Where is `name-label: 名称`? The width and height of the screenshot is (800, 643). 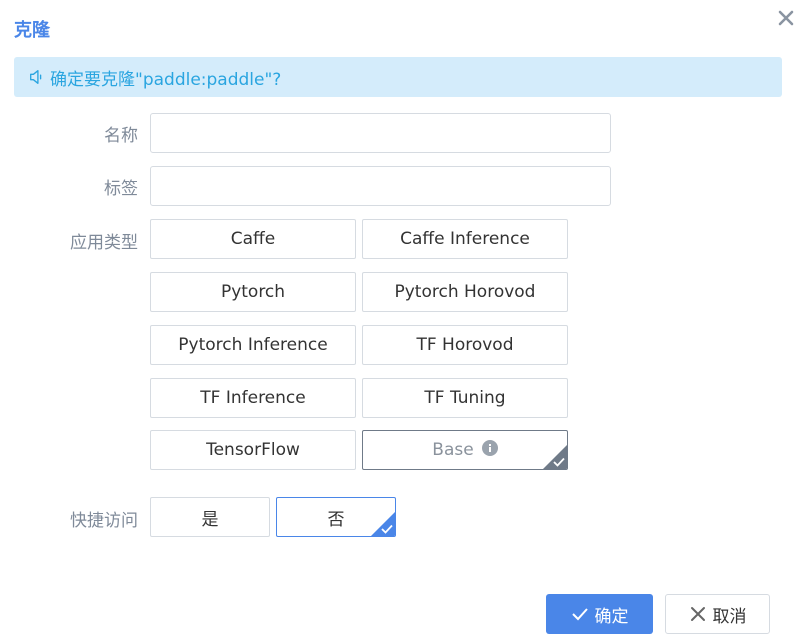 name-label: 名称 is located at coordinates (121, 136).